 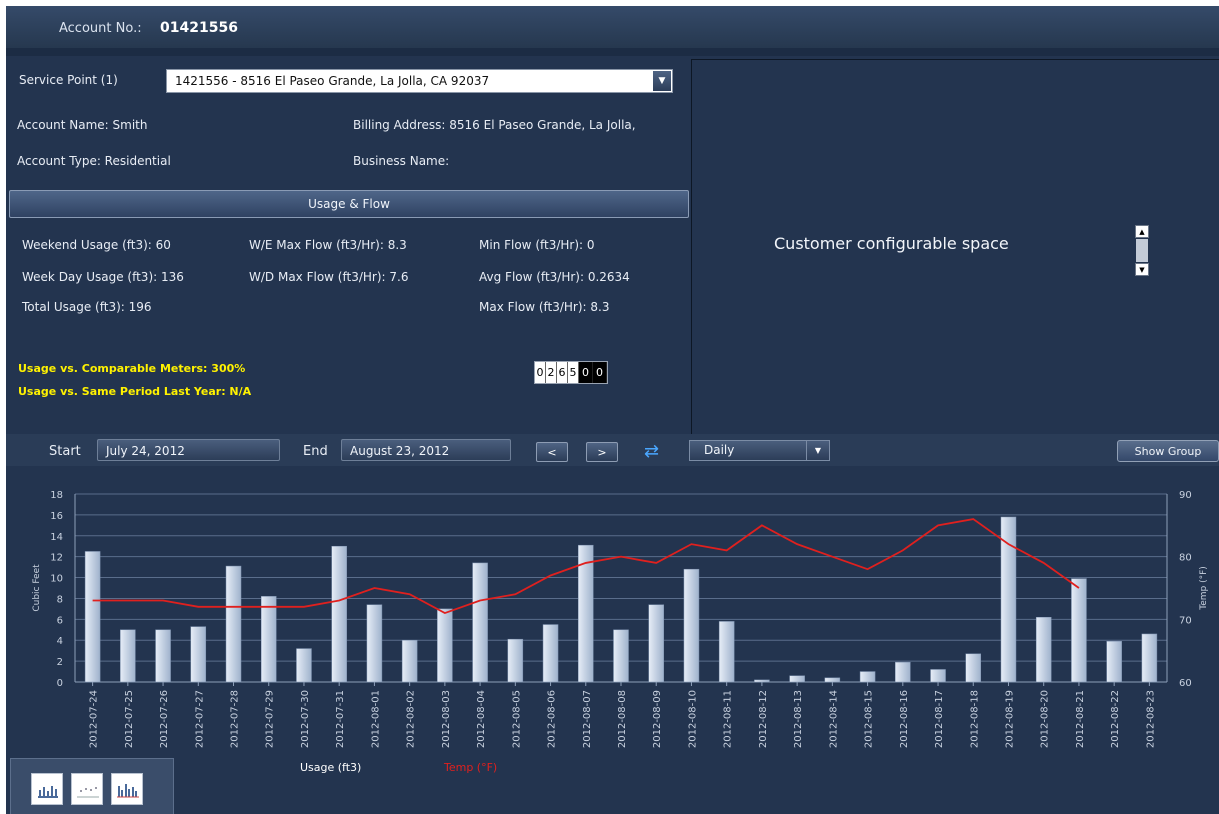 I want to click on account-name: Account Name: Smith, so click(x=82, y=125).